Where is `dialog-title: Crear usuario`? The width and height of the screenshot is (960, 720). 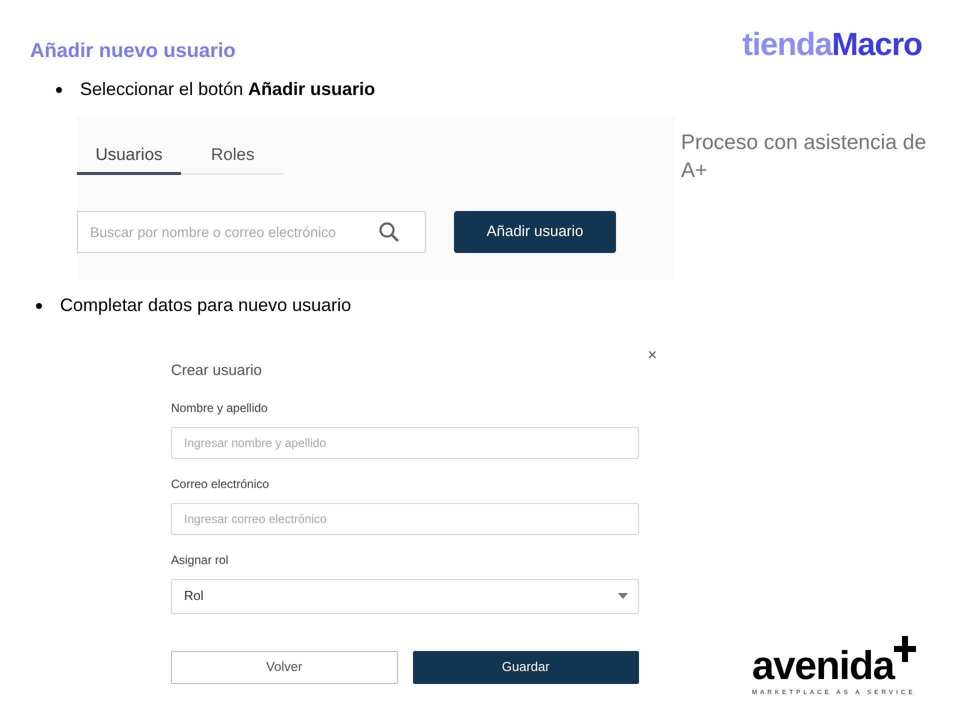 dialog-title: Crear usuario is located at coordinates (217, 371).